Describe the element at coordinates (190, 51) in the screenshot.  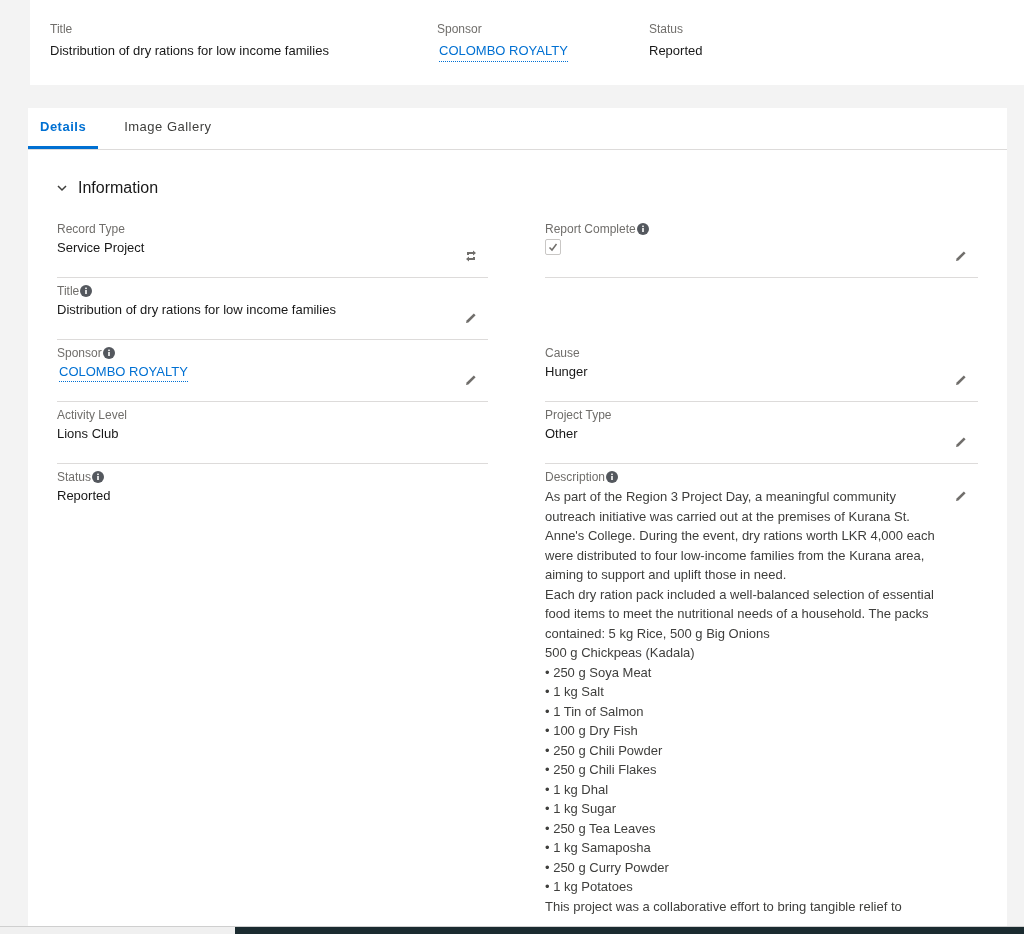
I see `header-value: Distribution of dry rations for low income families` at that location.